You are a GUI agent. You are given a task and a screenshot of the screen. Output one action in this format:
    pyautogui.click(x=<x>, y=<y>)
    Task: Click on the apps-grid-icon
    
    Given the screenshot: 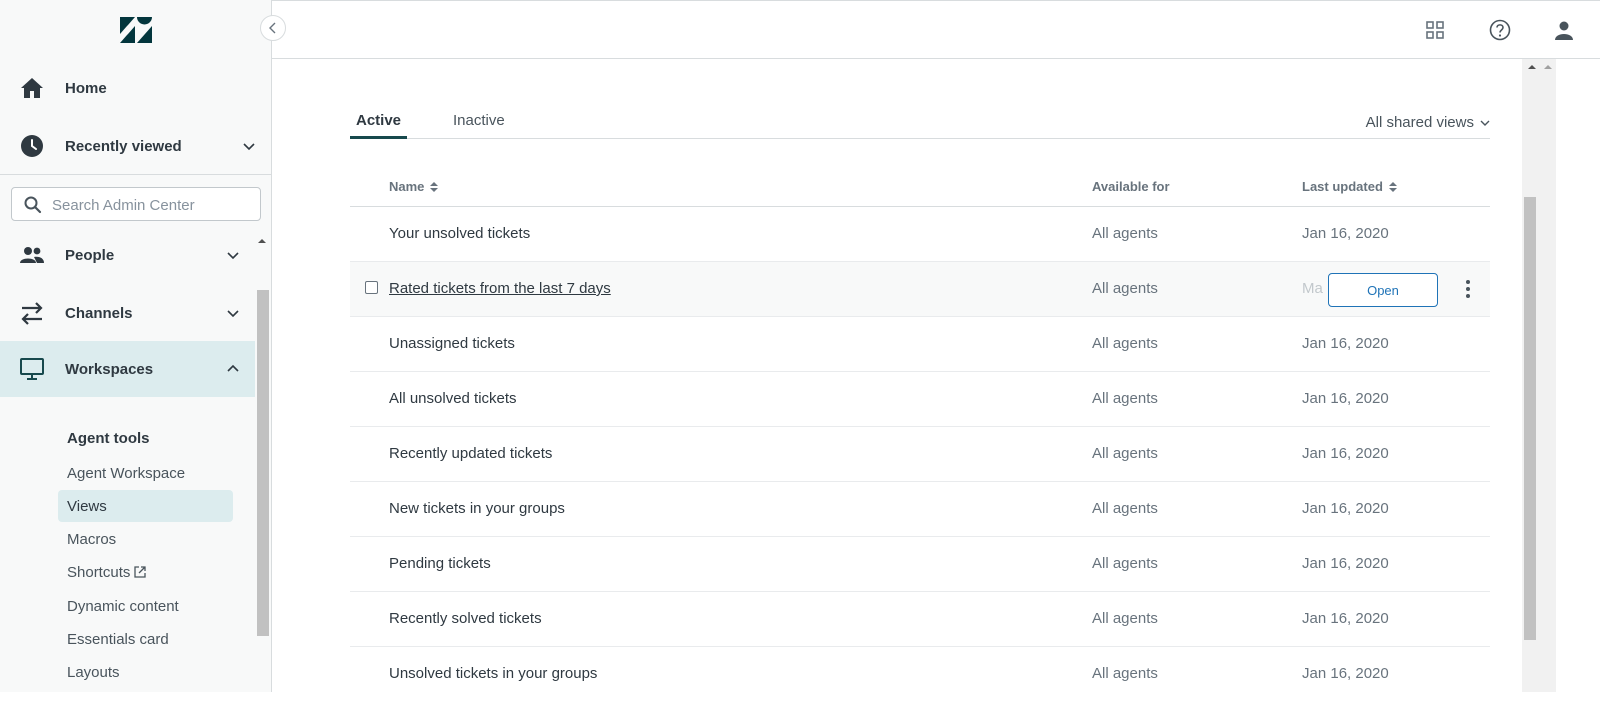 What is the action you would take?
    pyautogui.click(x=1435, y=30)
    